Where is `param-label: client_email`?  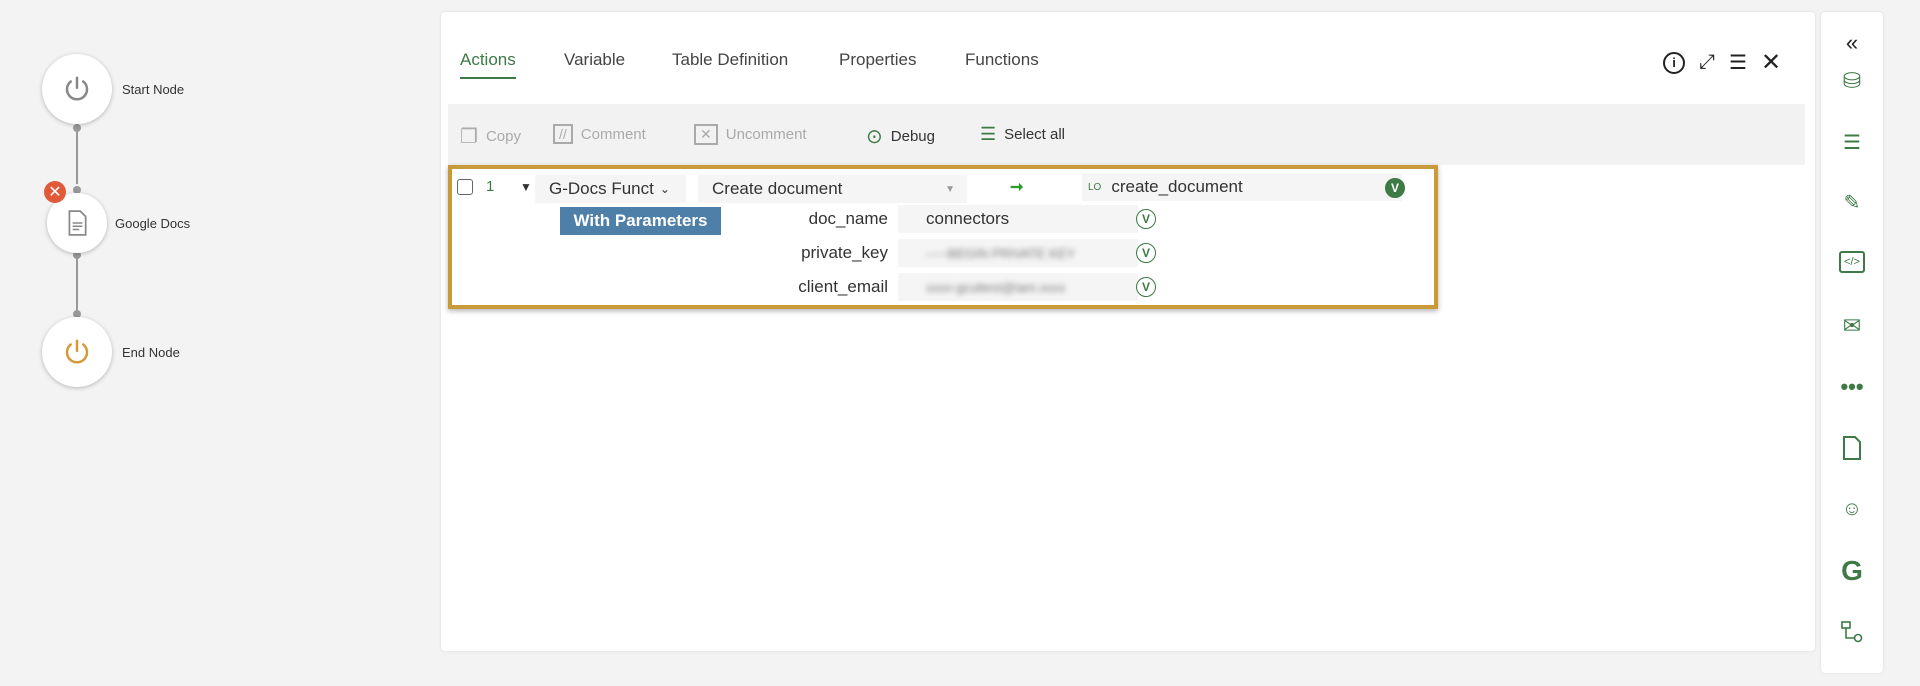
param-label: client_email is located at coordinates (843, 286).